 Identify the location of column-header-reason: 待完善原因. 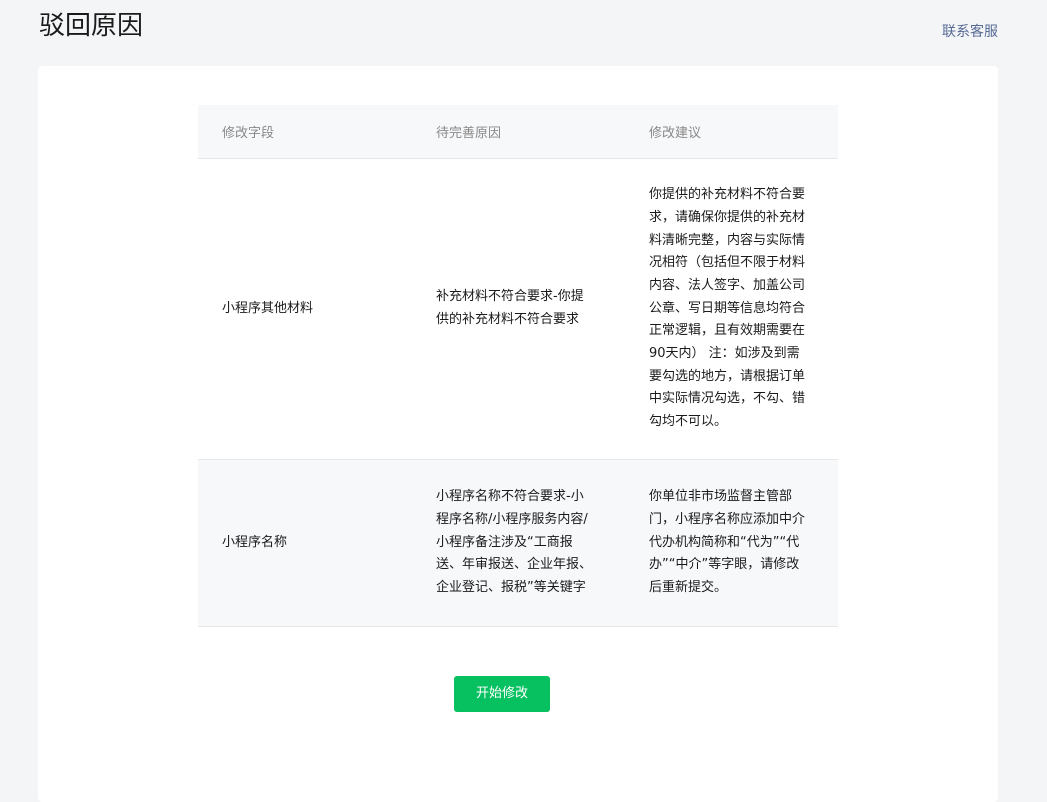
(518, 132).